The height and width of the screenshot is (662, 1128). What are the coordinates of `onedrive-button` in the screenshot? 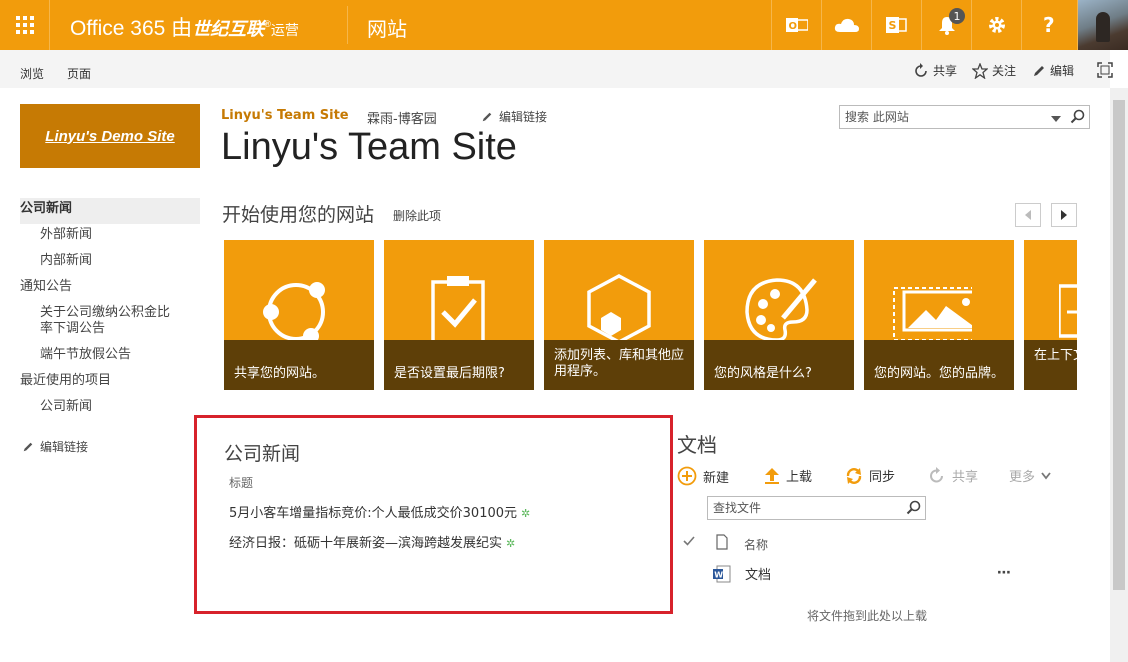 It's located at (846, 25).